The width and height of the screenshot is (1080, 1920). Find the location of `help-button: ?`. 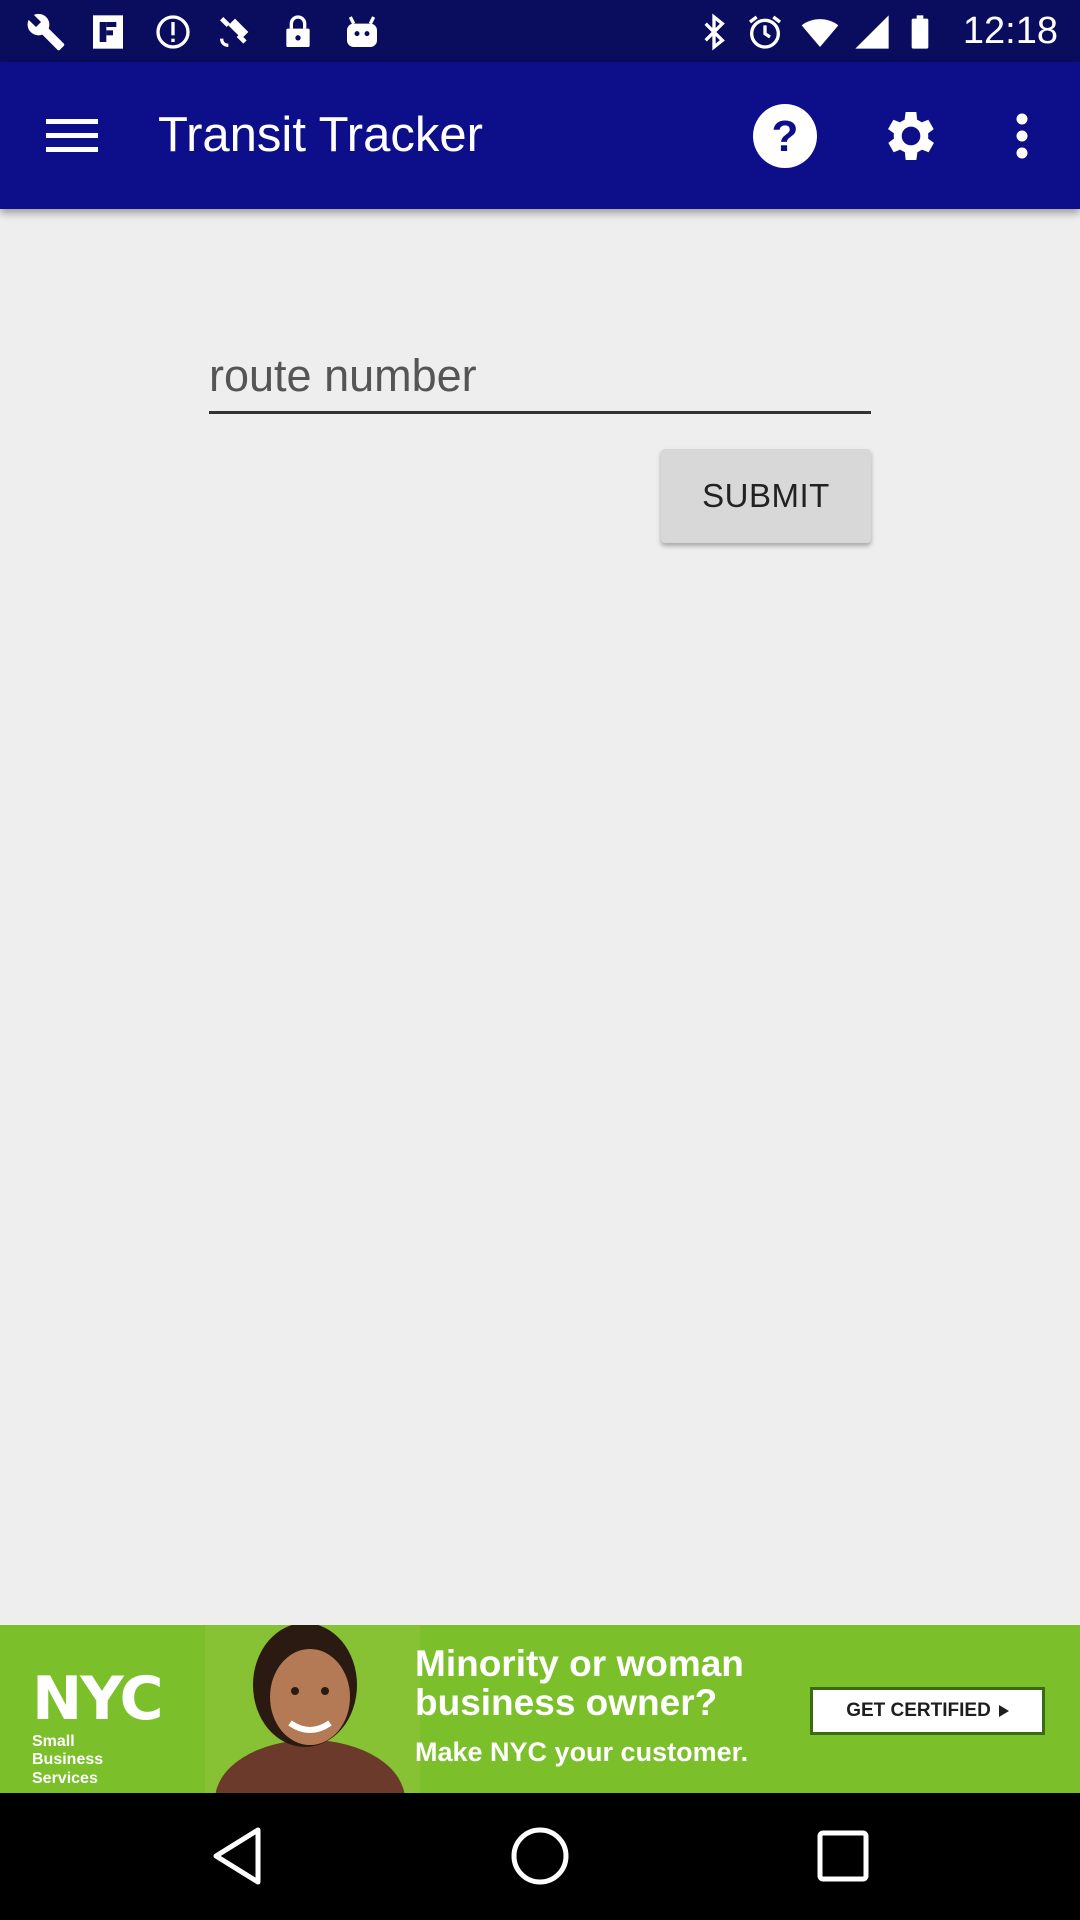

help-button: ? is located at coordinates (785, 136).